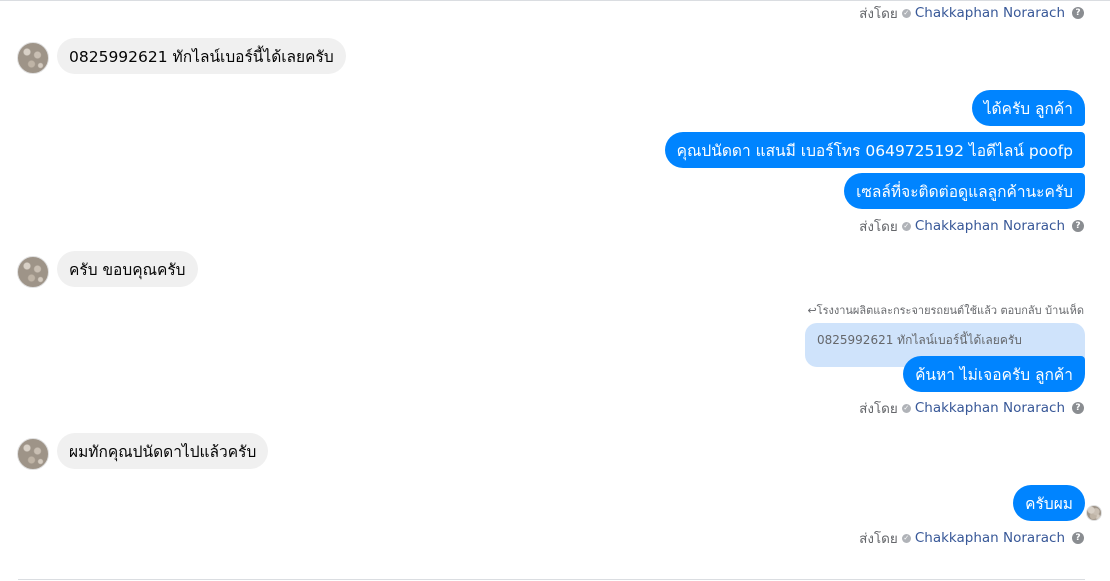  Describe the element at coordinates (964, 191) in the screenshot. I see `outgoing-message: เซลล์ที่จะติดต่อดูแลลูกค้านะครับ` at that location.